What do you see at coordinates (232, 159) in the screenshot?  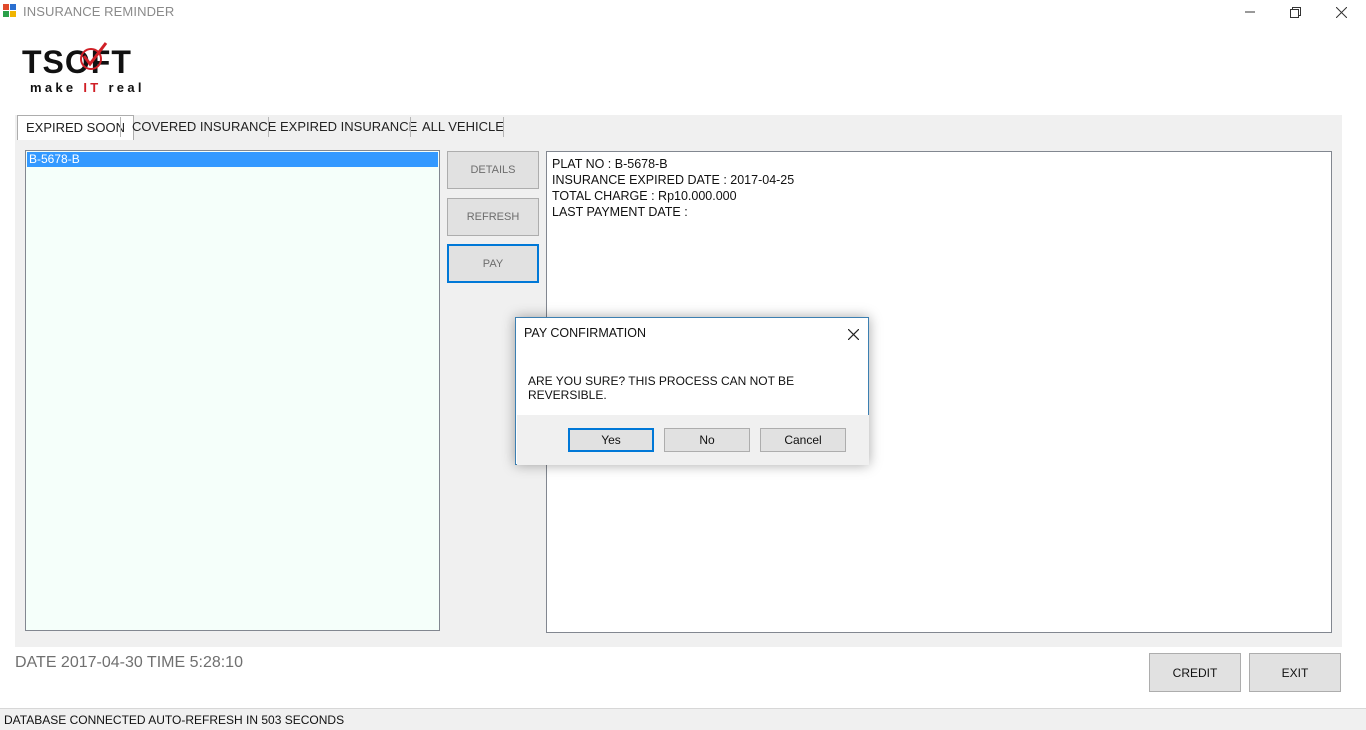 I see `list-item: B-5678-B` at bounding box center [232, 159].